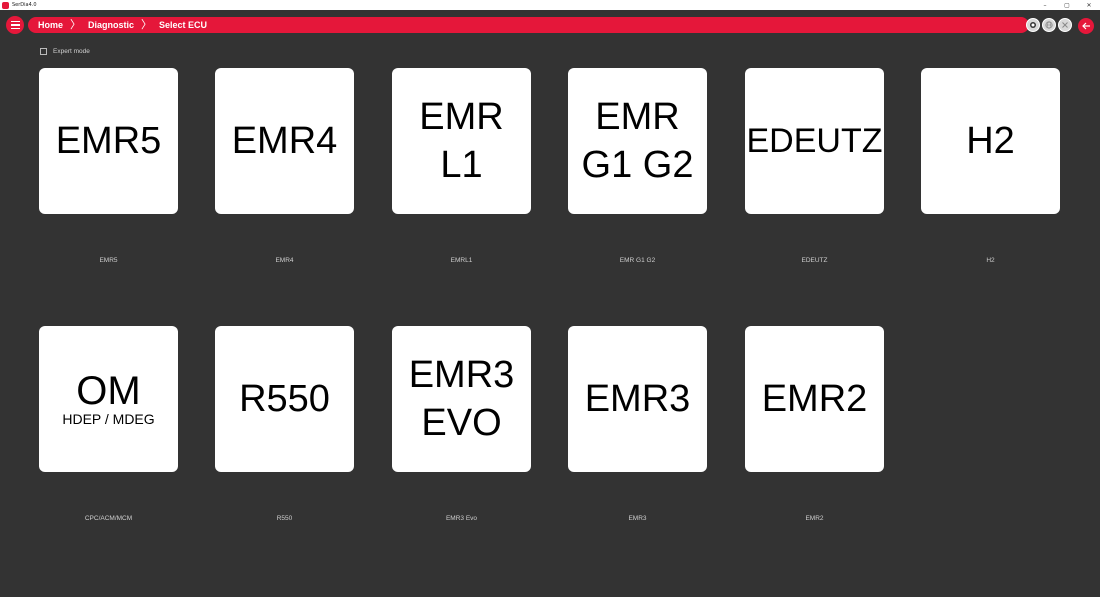  Describe the element at coordinates (637, 165) in the screenshot. I see `ecu-tile-label: G1 G2` at that location.